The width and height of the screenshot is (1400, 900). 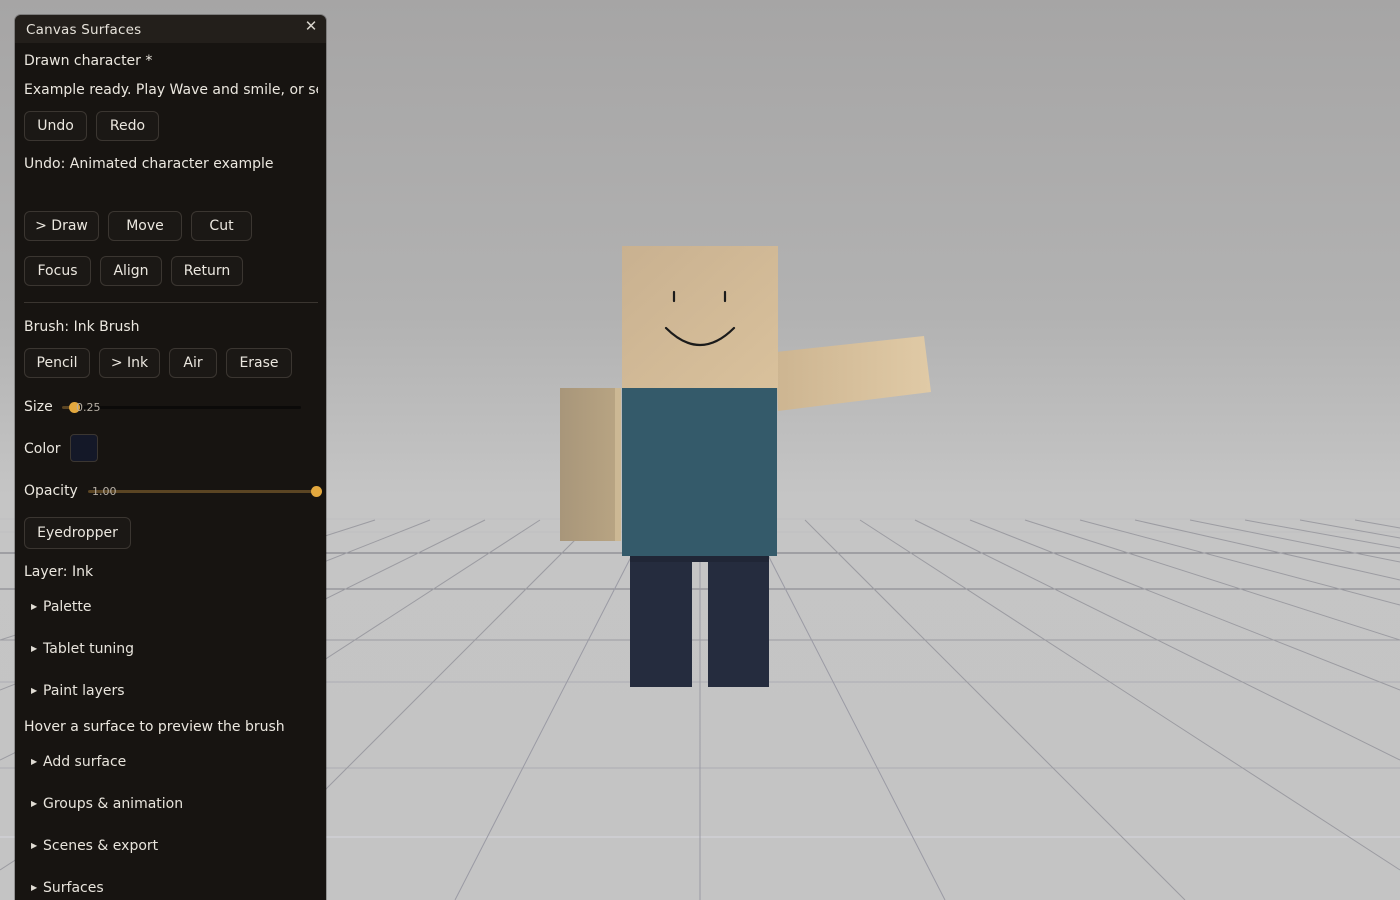 I want to click on opacity-slider-fill, so click(x=202, y=491).